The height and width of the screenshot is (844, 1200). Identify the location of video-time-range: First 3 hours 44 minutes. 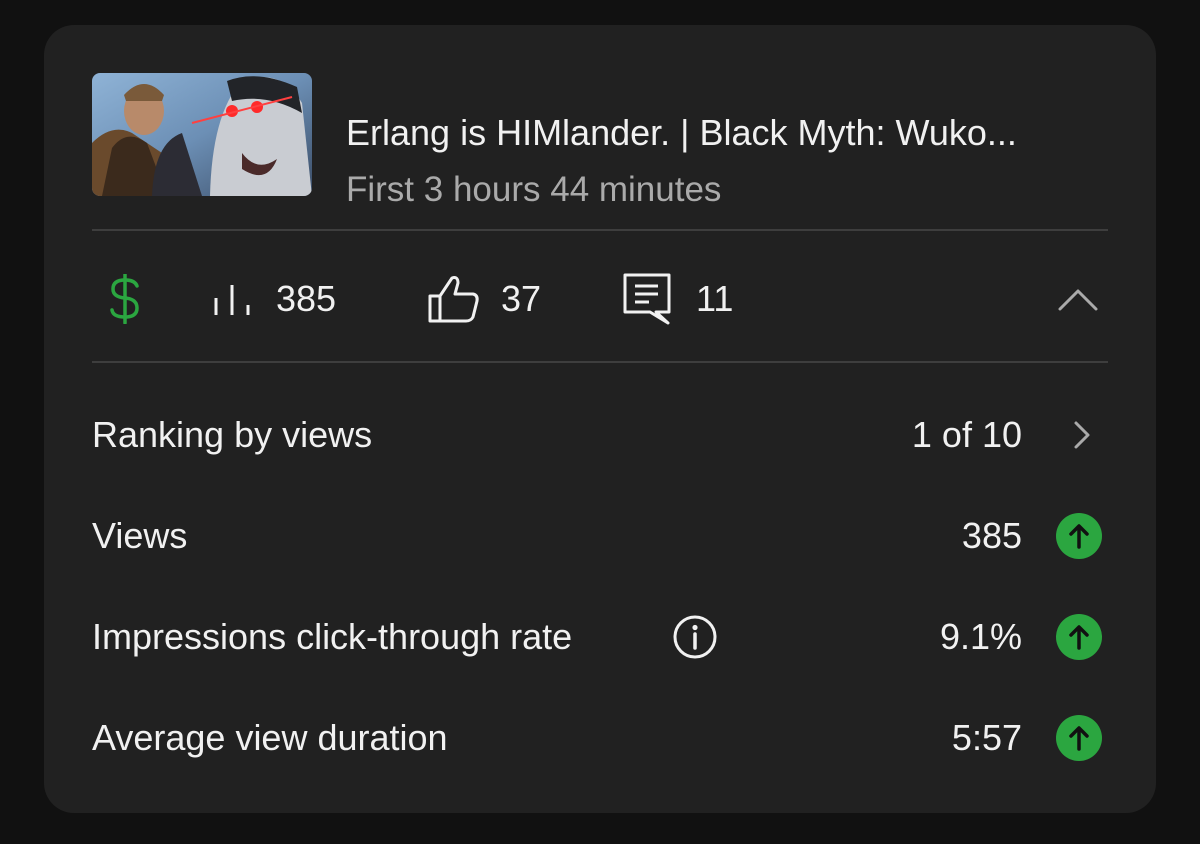
(534, 189).